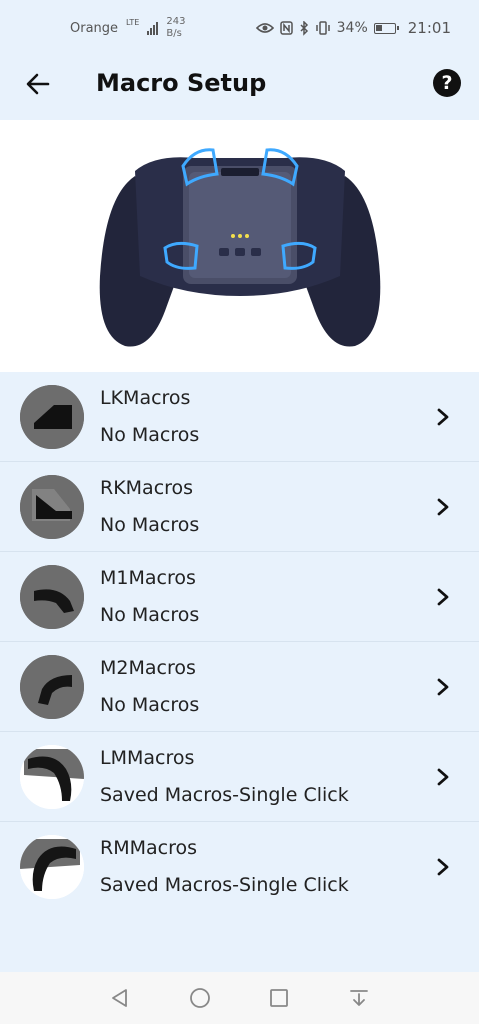 The height and width of the screenshot is (1024, 479). What do you see at coordinates (224, 776) in the screenshot?
I see `macro-row-text: LMMacros Saved Macros-Single Click` at bounding box center [224, 776].